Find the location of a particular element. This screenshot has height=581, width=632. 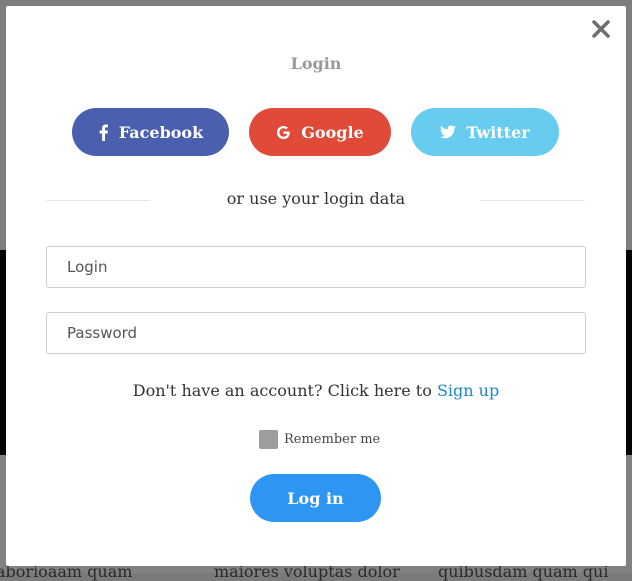

password-field-wrapper is located at coordinates (316, 333).